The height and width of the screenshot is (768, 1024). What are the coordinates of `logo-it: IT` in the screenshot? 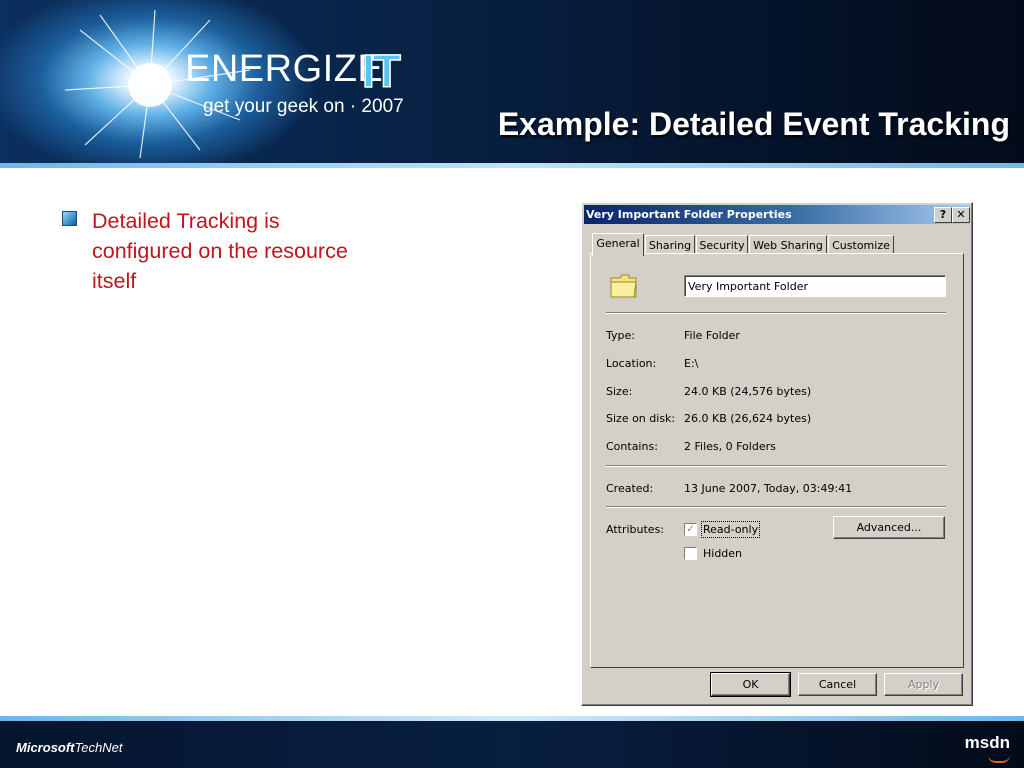 It's located at (381, 71).